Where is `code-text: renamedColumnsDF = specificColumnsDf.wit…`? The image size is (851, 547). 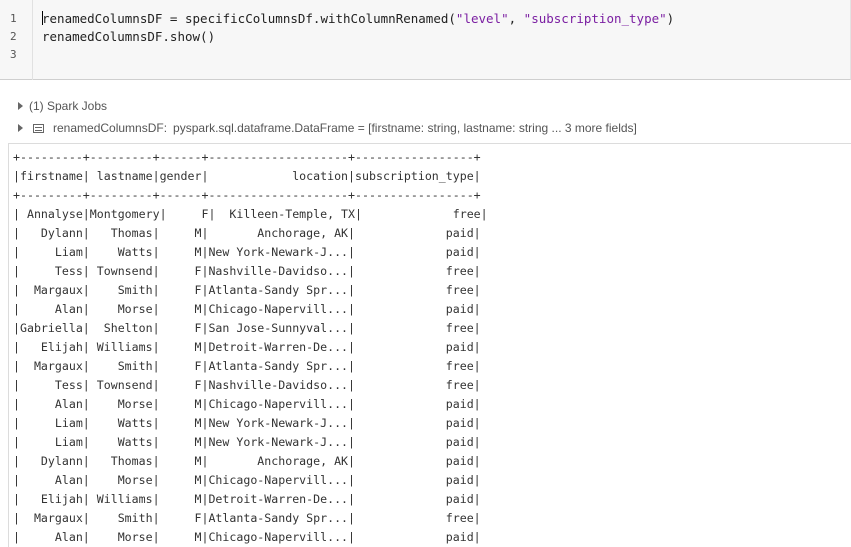
code-text: renamedColumnsDF = specificColumnsDf.wit… is located at coordinates (249, 18).